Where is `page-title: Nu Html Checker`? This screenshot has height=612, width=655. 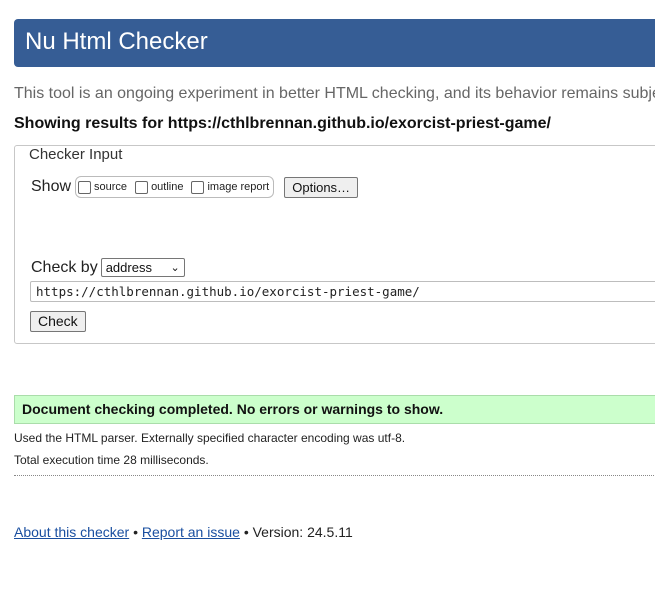 page-title: Nu Html Checker is located at coordinates (116, 41).